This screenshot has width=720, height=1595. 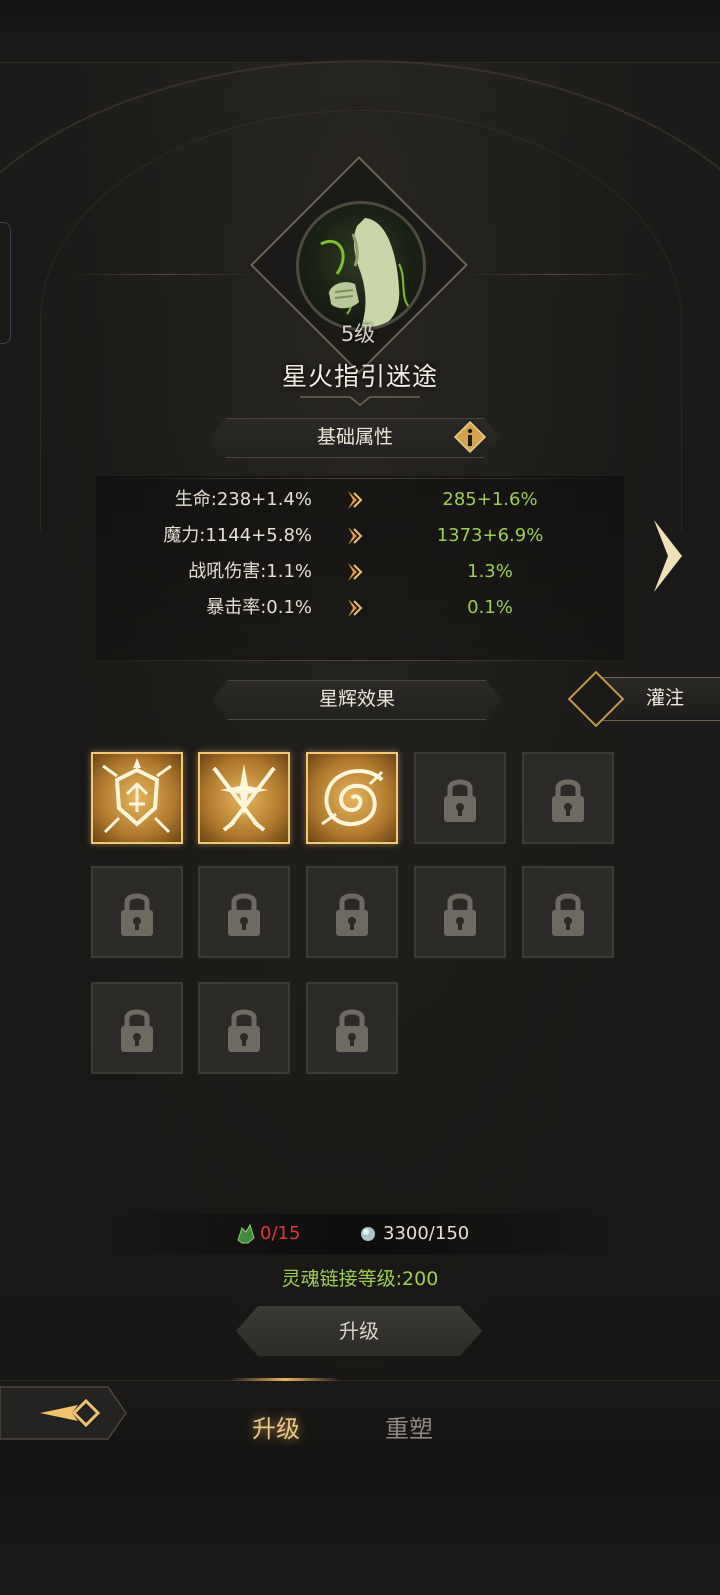 What do you see at coordinates (356, 699) in the screenshot?
I see `star-effects-title: 星辉效果` at bounding box center [356, 699].